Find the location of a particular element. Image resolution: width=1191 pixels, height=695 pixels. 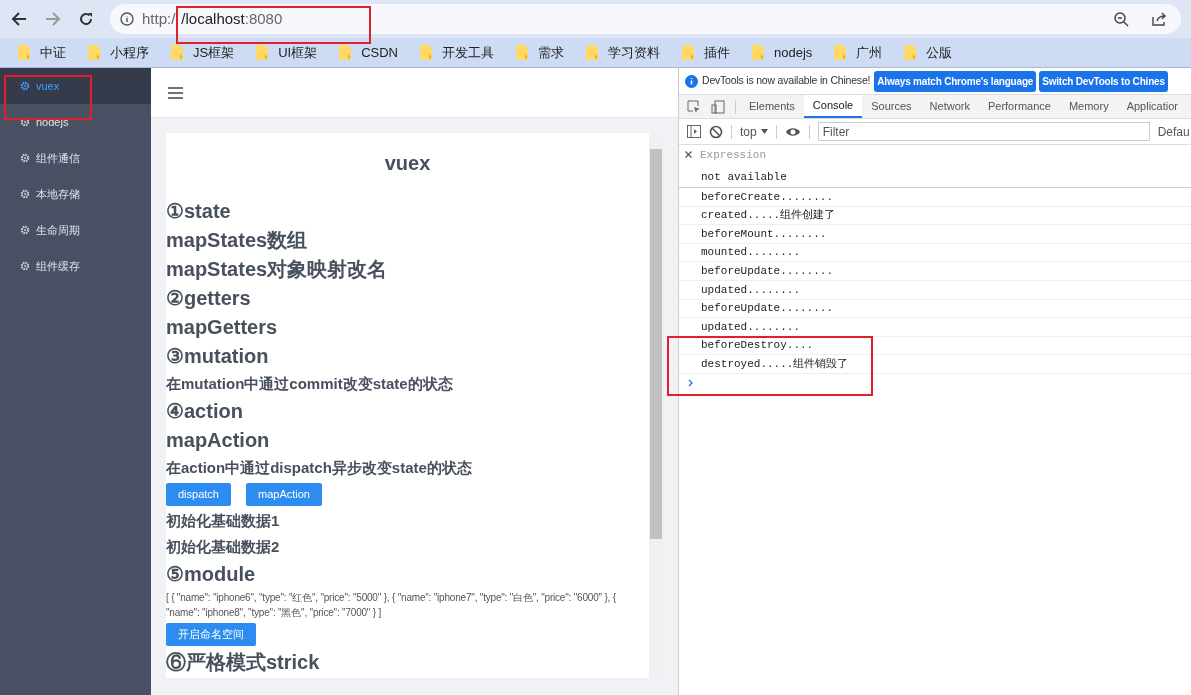

bookmark: 插件 is located at coordinates (706, 52).